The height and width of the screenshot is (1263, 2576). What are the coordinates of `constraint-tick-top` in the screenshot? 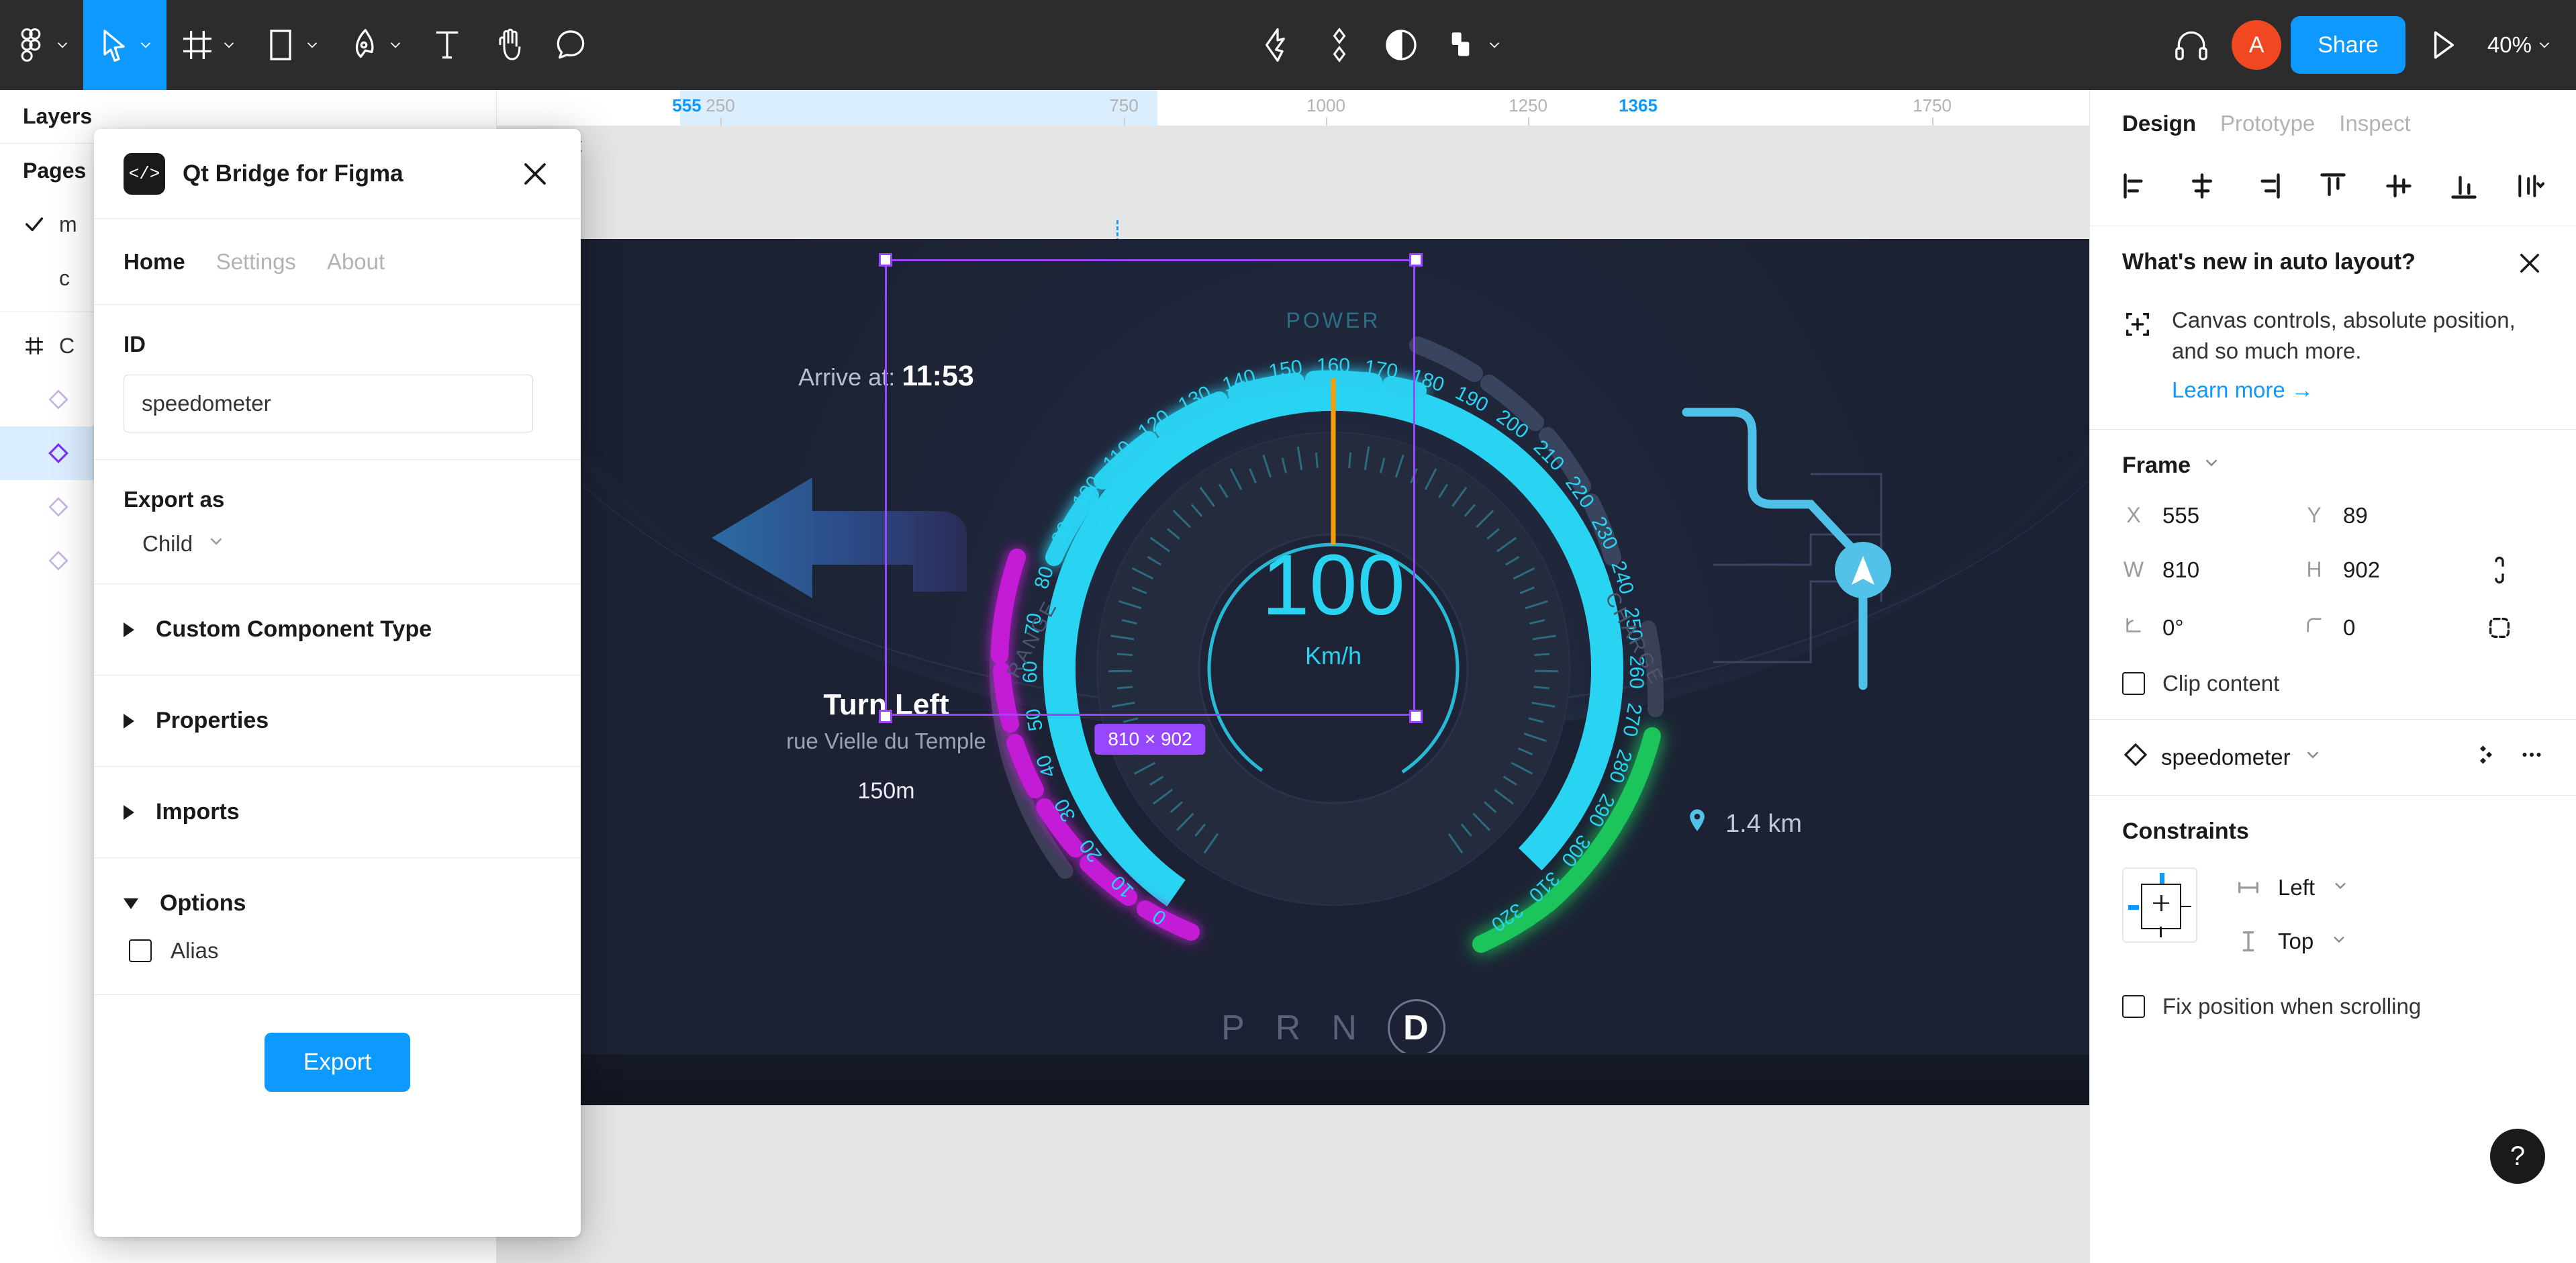 It's located at (2162, 878).